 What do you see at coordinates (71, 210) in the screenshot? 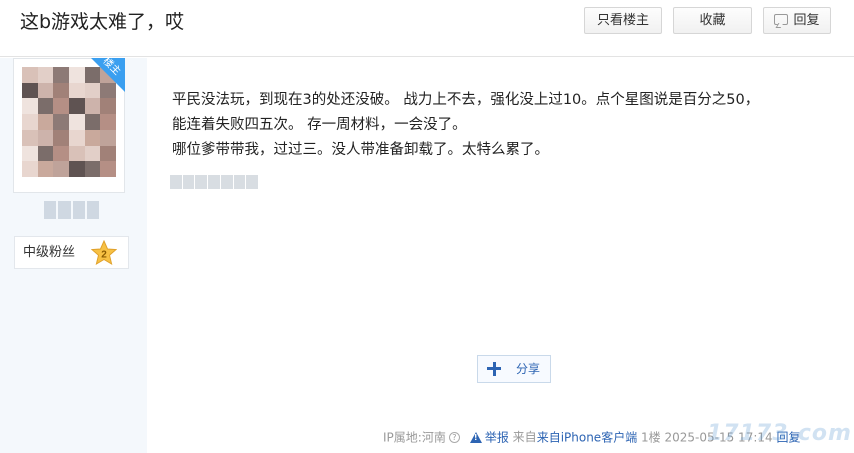
I see `username-blurred` at bounding box center [71, 210].